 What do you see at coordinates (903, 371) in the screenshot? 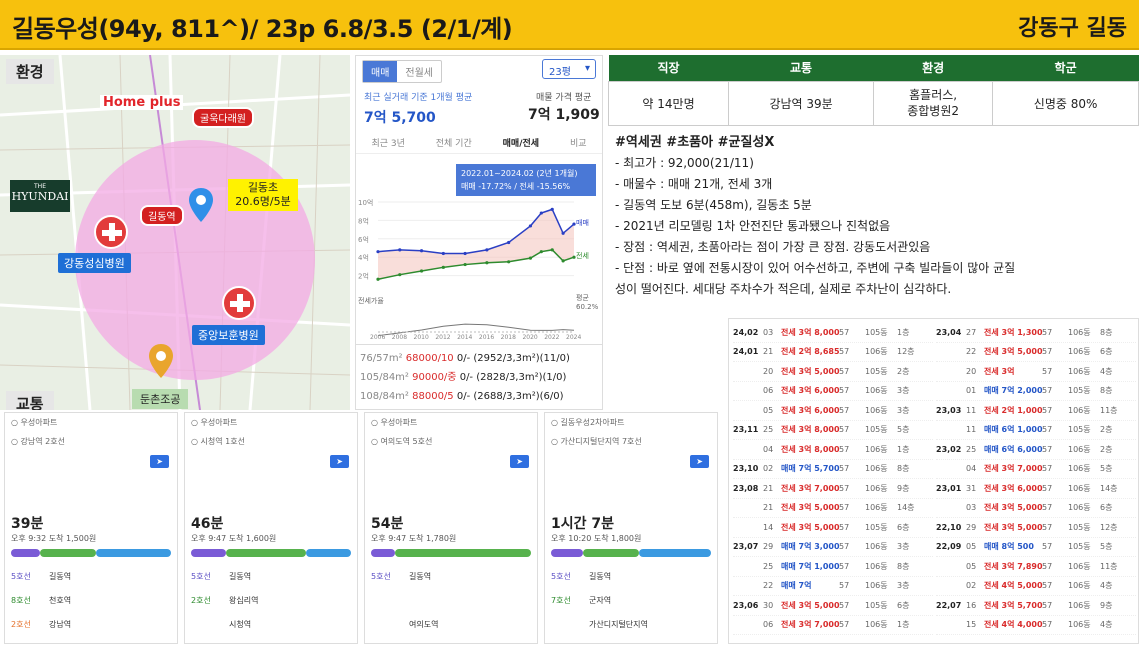
I see `deal-floor: 2층` at bounding box center [903, 371].